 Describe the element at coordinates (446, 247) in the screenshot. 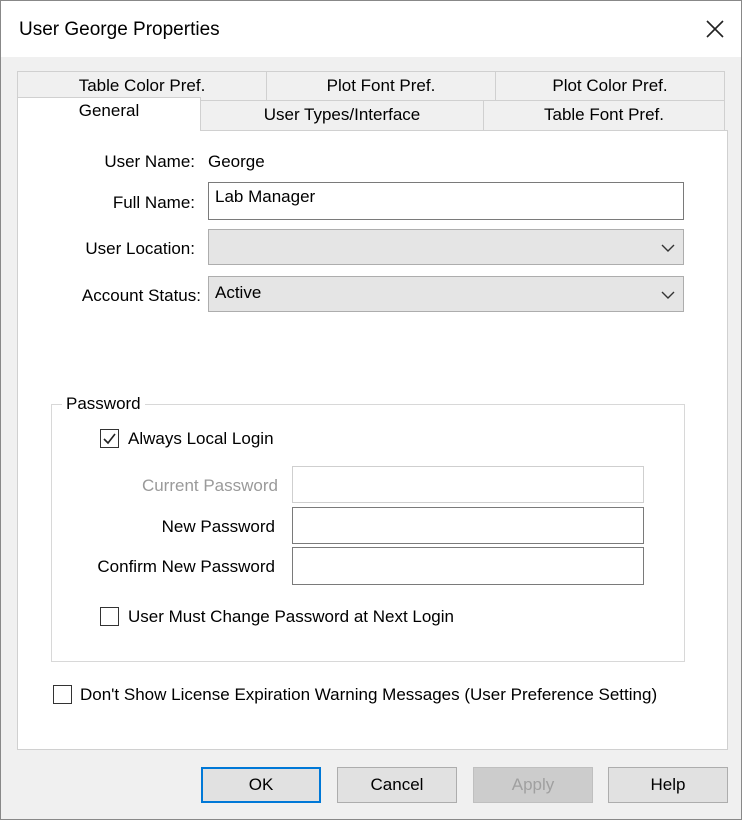

I see `user-location-select` at that location.